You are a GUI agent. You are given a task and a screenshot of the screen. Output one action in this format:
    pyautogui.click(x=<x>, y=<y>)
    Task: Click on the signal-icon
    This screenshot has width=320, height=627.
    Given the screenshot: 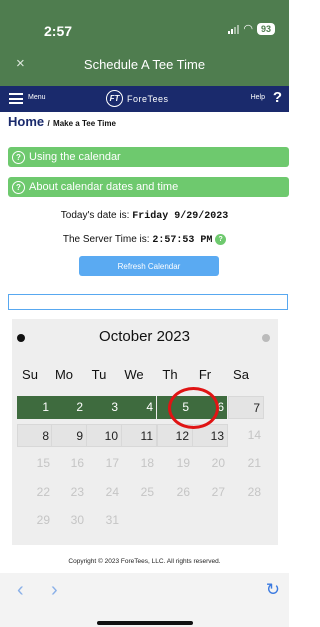 What is the action you would take?
    pyautogui.click(x=234, y=29)
    